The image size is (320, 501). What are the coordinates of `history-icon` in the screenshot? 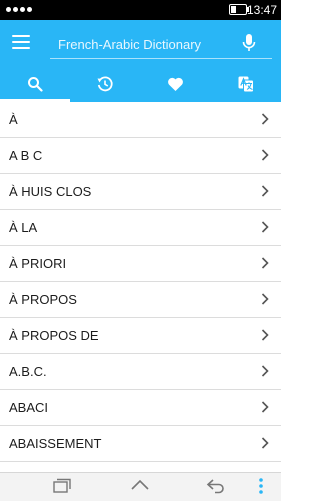 It's located at (105, 84).